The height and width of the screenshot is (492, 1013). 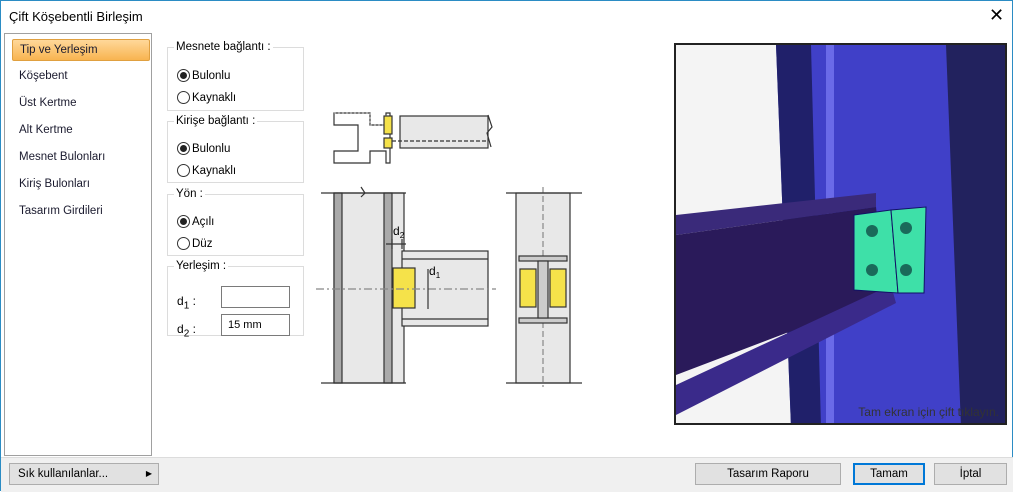 What do you see at coordinates (201, 266) in the screenshot?
I see `placement-legend: Yerleşim :` at bounding box center [201, 266].